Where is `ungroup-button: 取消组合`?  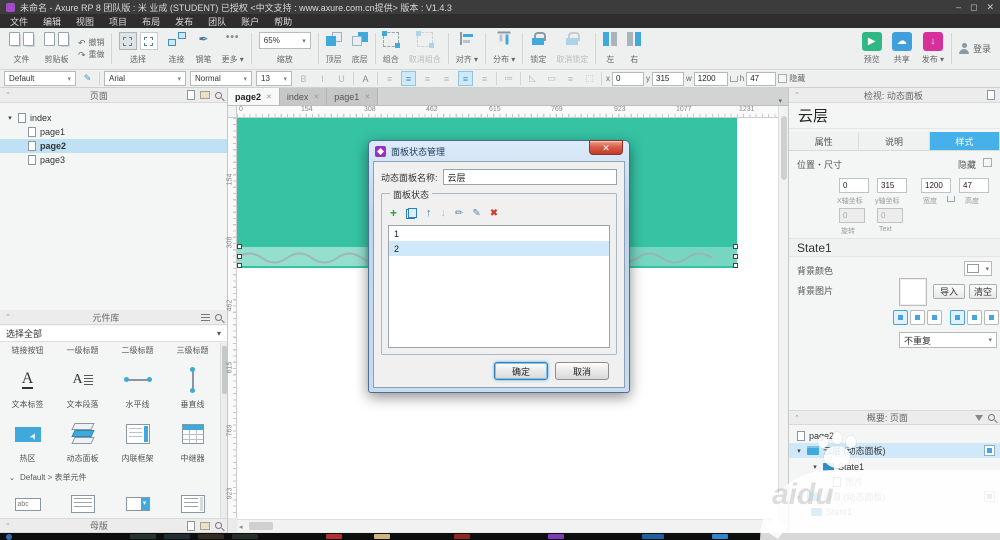
ungroup-button: 取消组合 is located at coordinates (425, 48).